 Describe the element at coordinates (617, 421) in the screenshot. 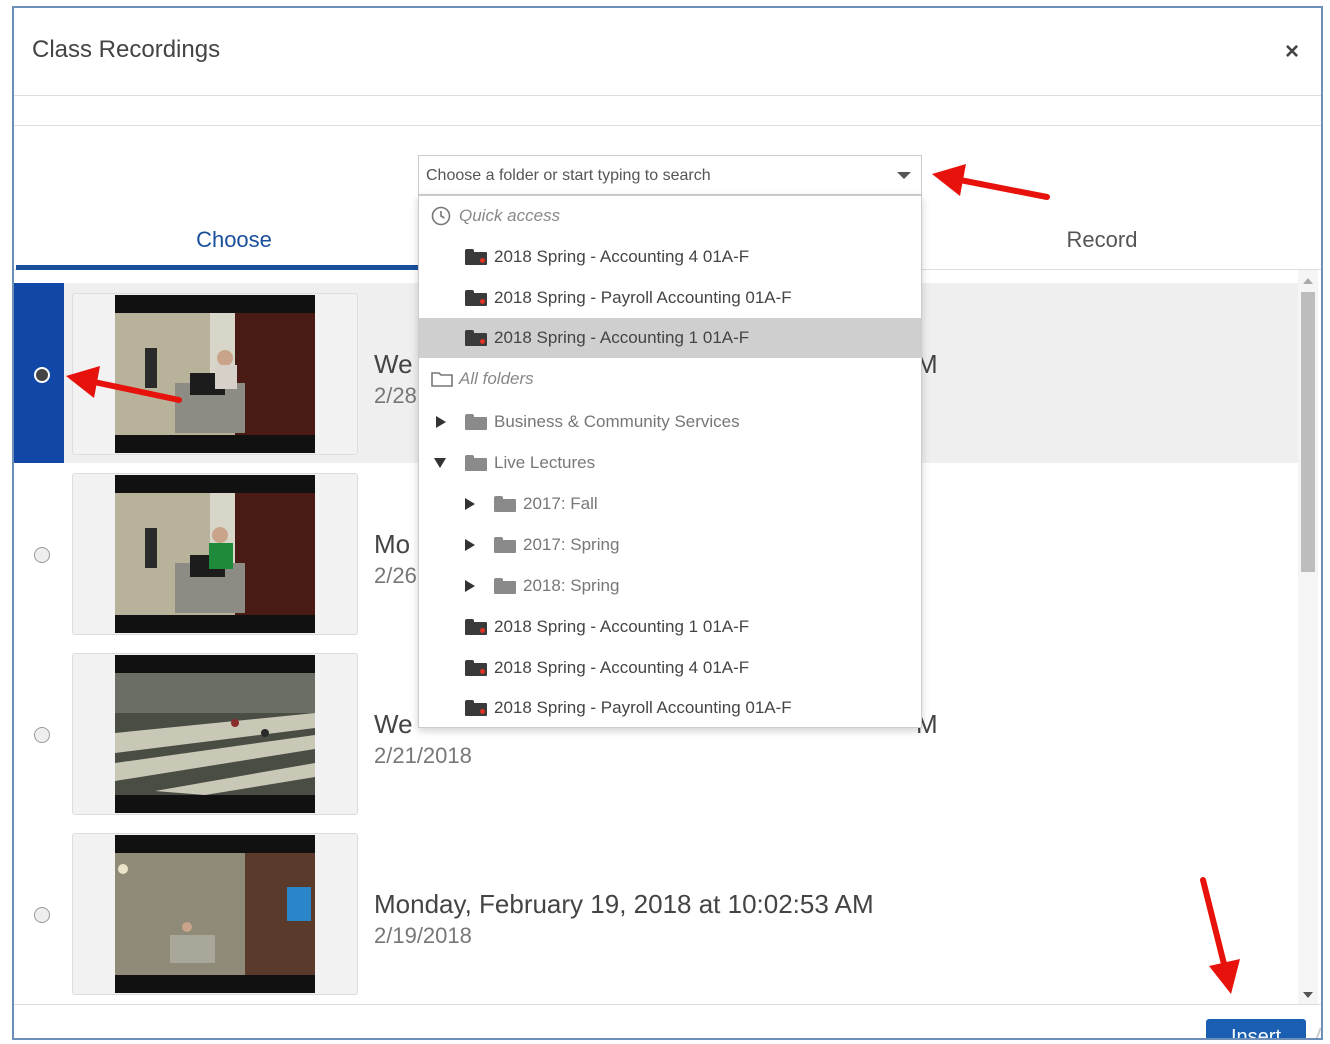

I see `tree-item-label: Business & Community Services` at that location.